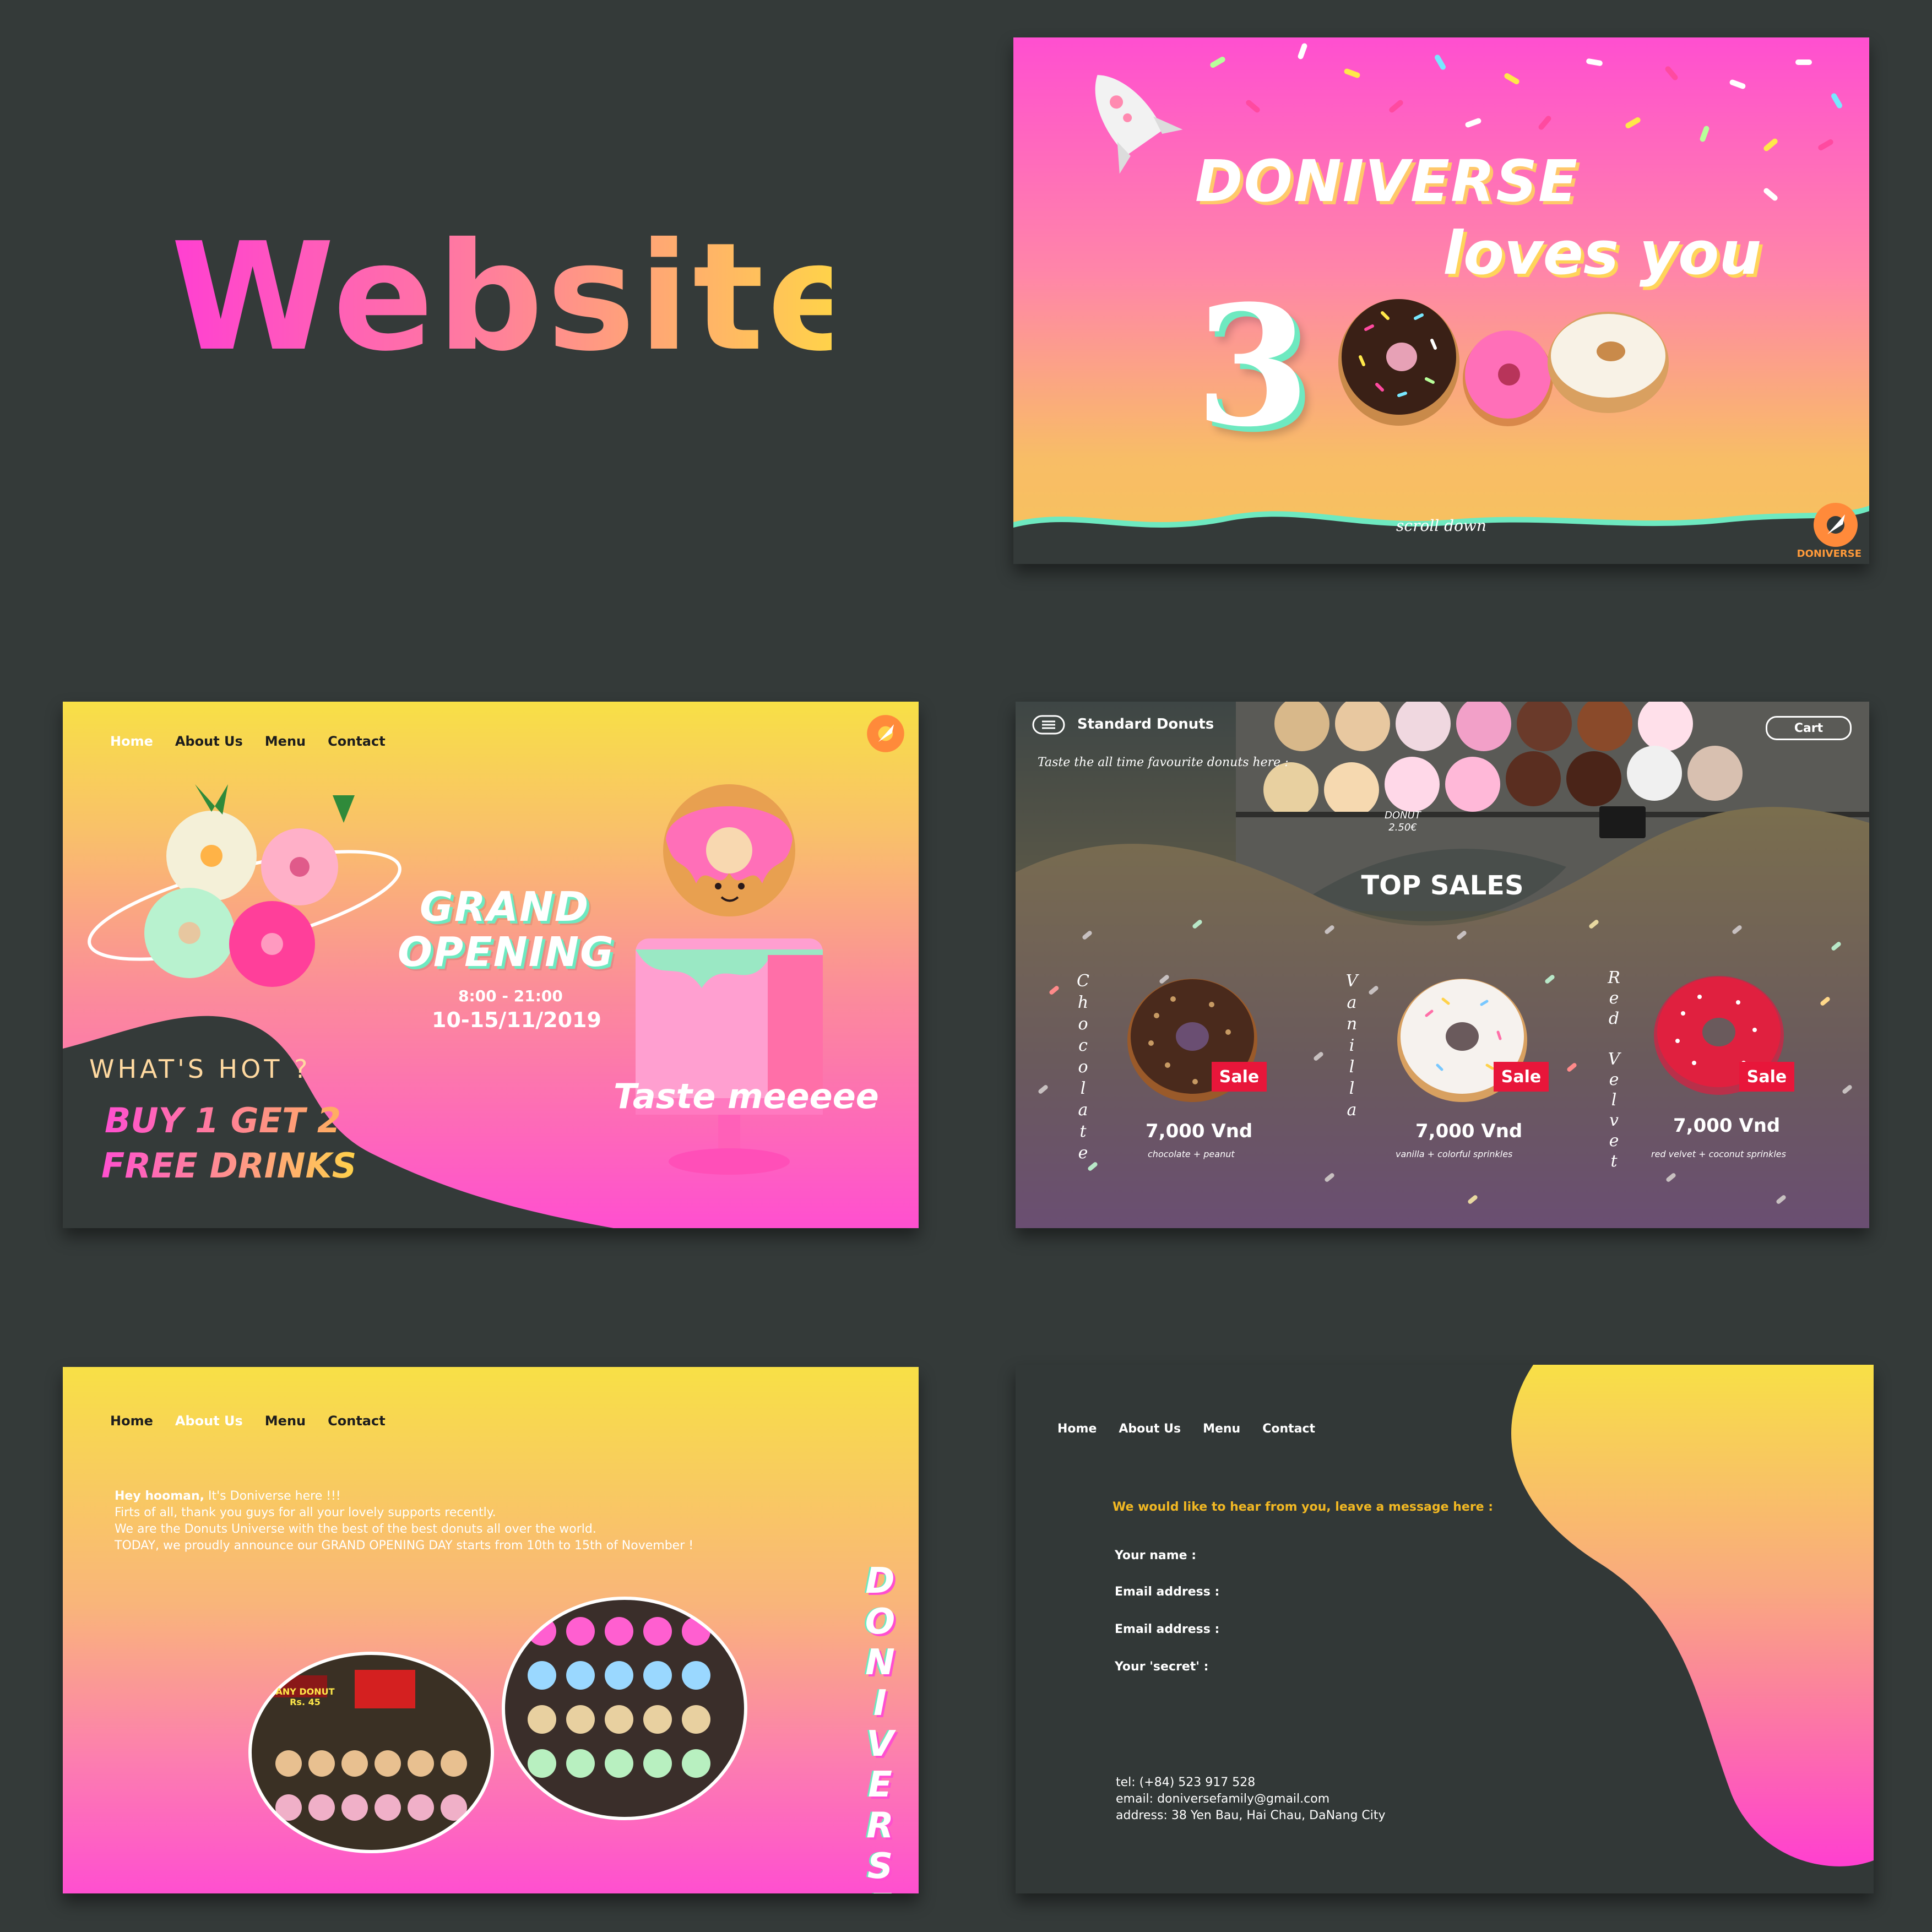 This screenshot has width=1932, height=1932. Describe the element at coordinates (1083, 1068) in the screenshot. I see `product-name-text: Chocolate` at that location.